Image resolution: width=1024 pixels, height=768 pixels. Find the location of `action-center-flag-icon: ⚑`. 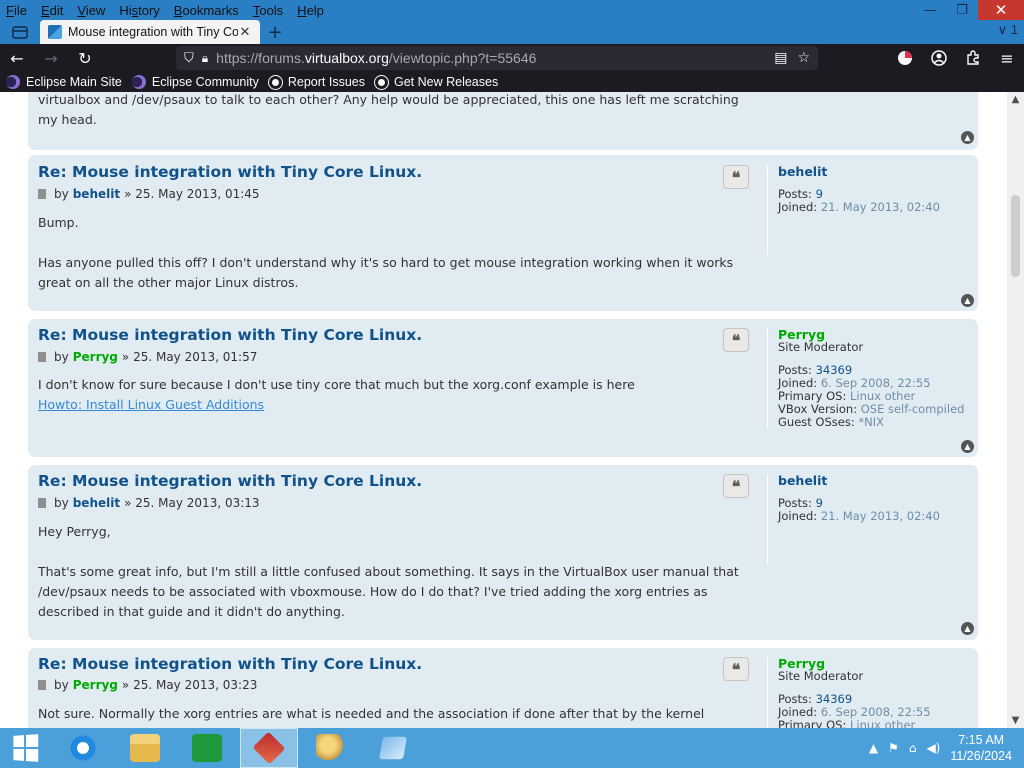

action-center-flag-icon: ⚑ is located at coordinates (893, 748).